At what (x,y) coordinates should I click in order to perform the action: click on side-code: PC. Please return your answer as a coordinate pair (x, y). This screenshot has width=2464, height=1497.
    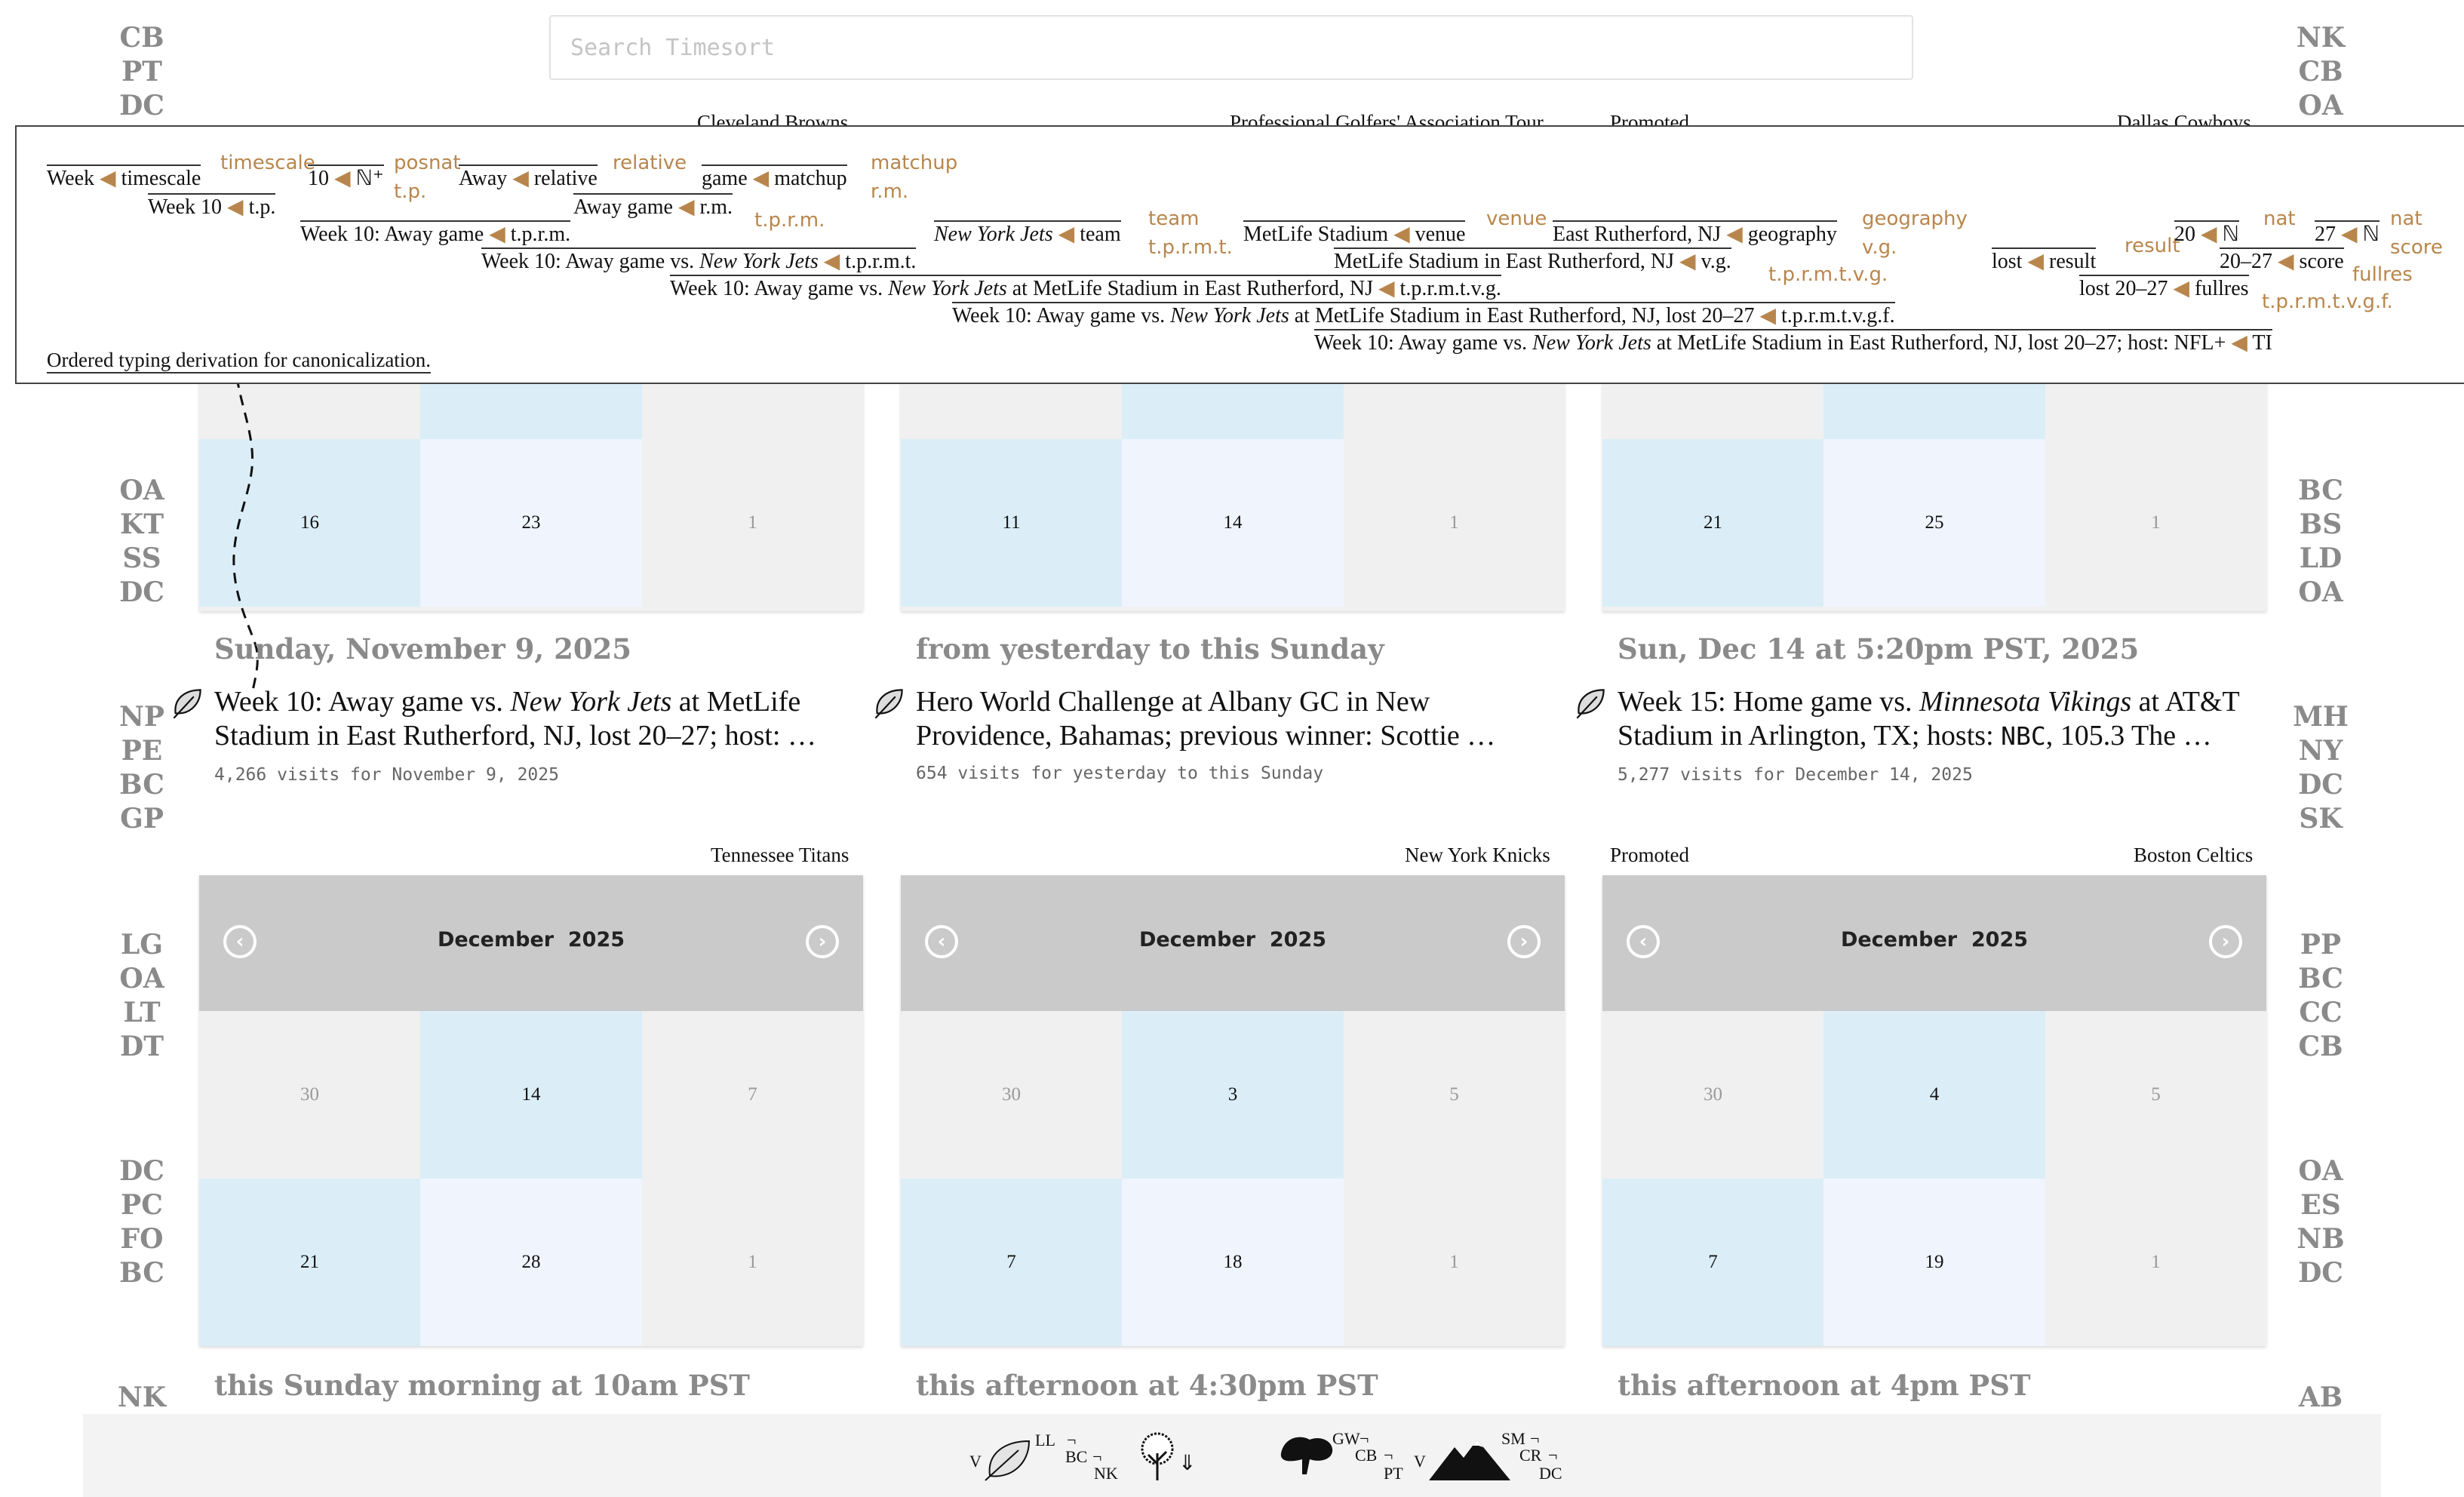
    Looking at the image, I should click on (142, 1205).